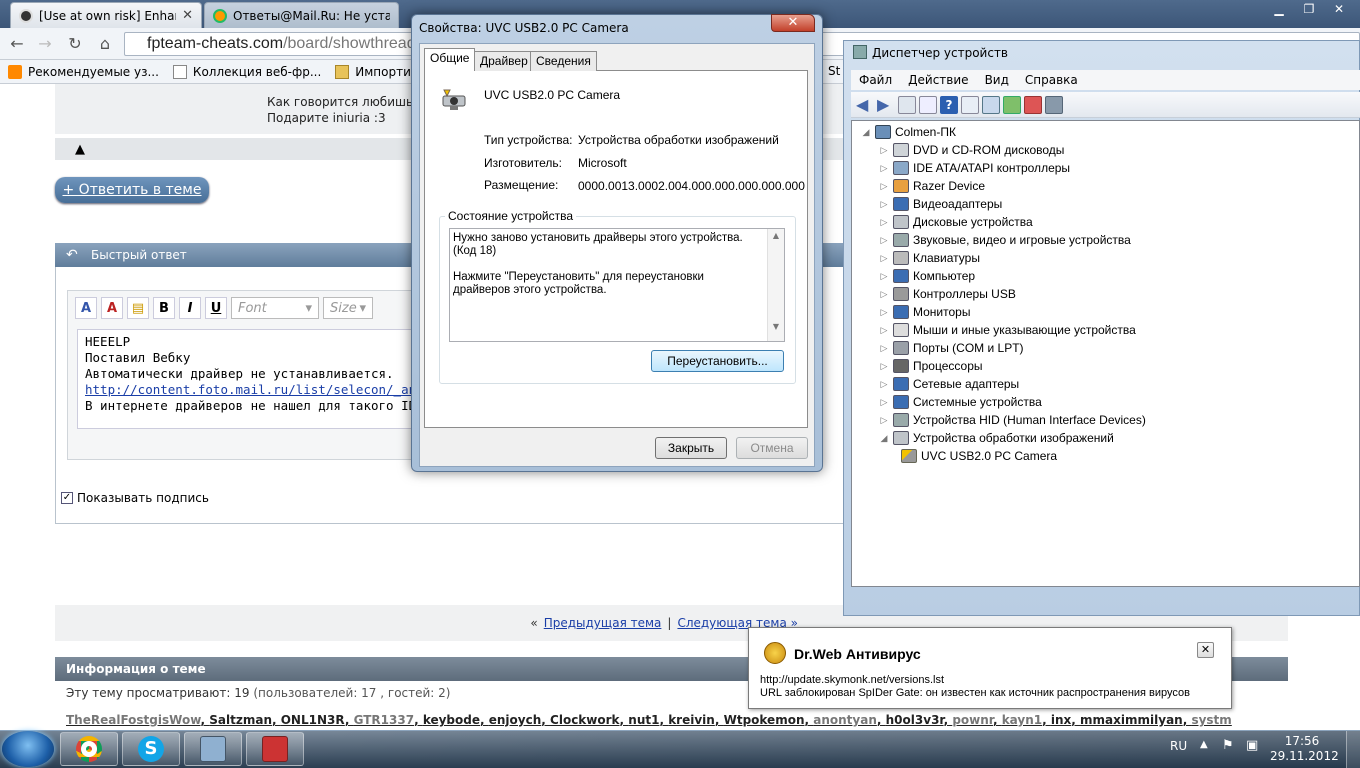 This screenshot has height=768, width=1360. I want to click on taskbar-device-manager, so click(213, 749).